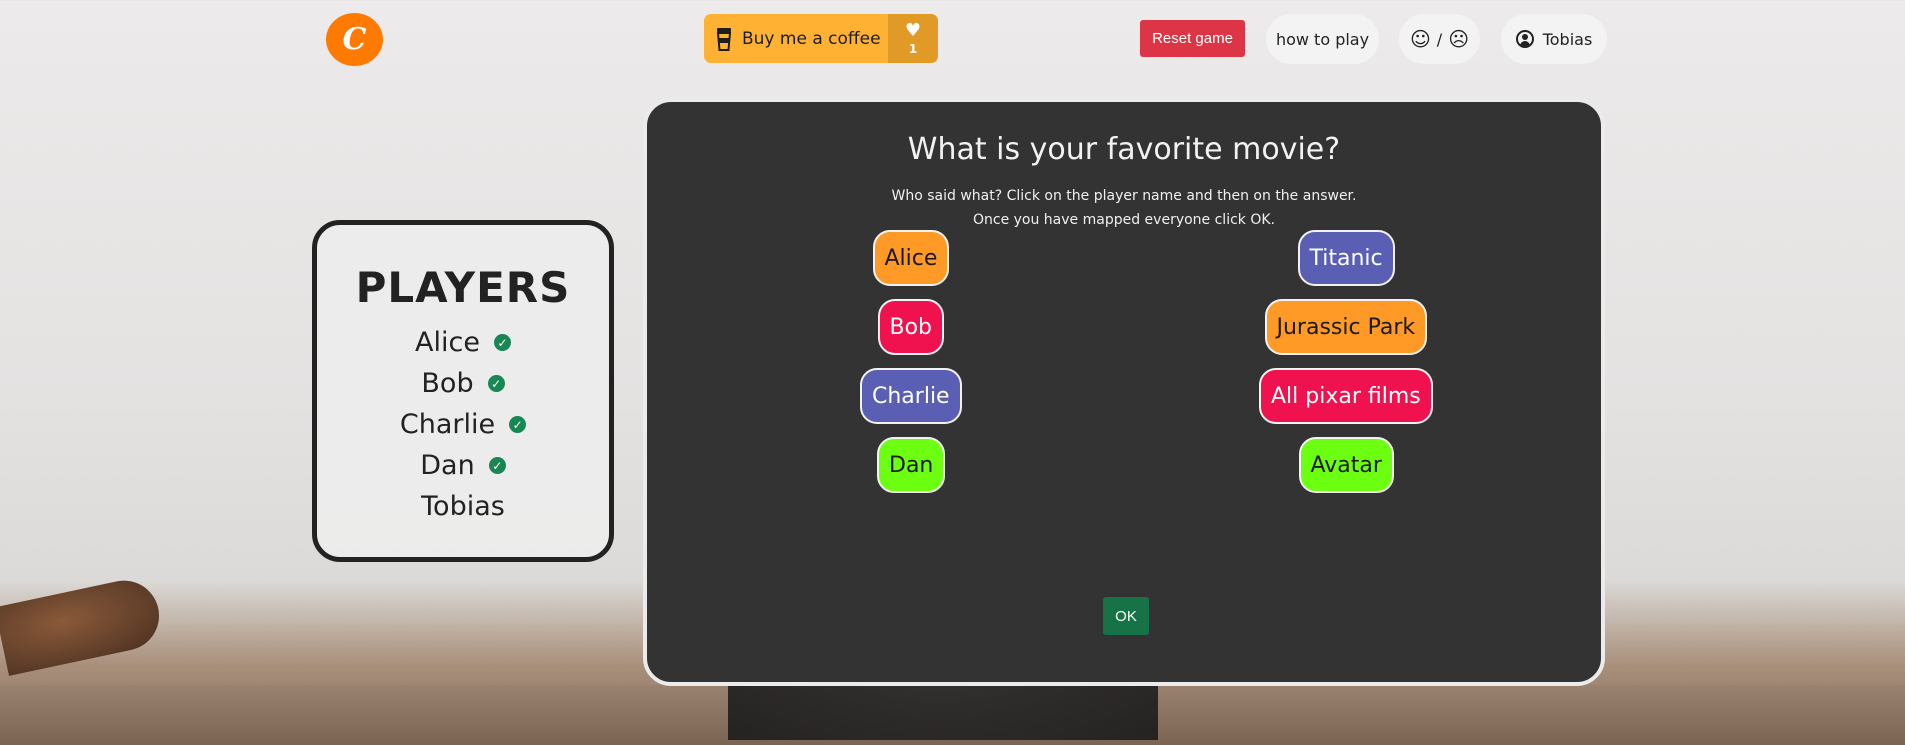  Describe the element at coordinates (911, 396) in the screenshot. I see `player-name-chip: Charlie` at that location.